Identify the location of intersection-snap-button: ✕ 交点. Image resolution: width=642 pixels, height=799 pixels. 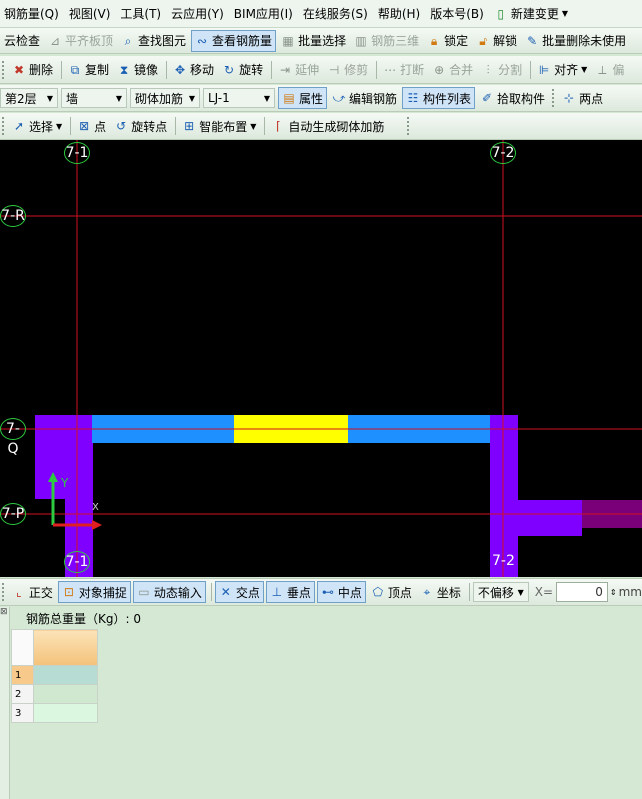
(239, 592).